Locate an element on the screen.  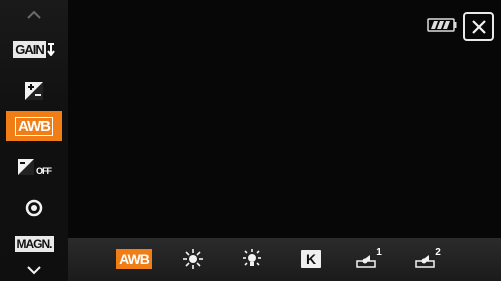
wb-awb-label: AWB is located at coordinates (134, 259).